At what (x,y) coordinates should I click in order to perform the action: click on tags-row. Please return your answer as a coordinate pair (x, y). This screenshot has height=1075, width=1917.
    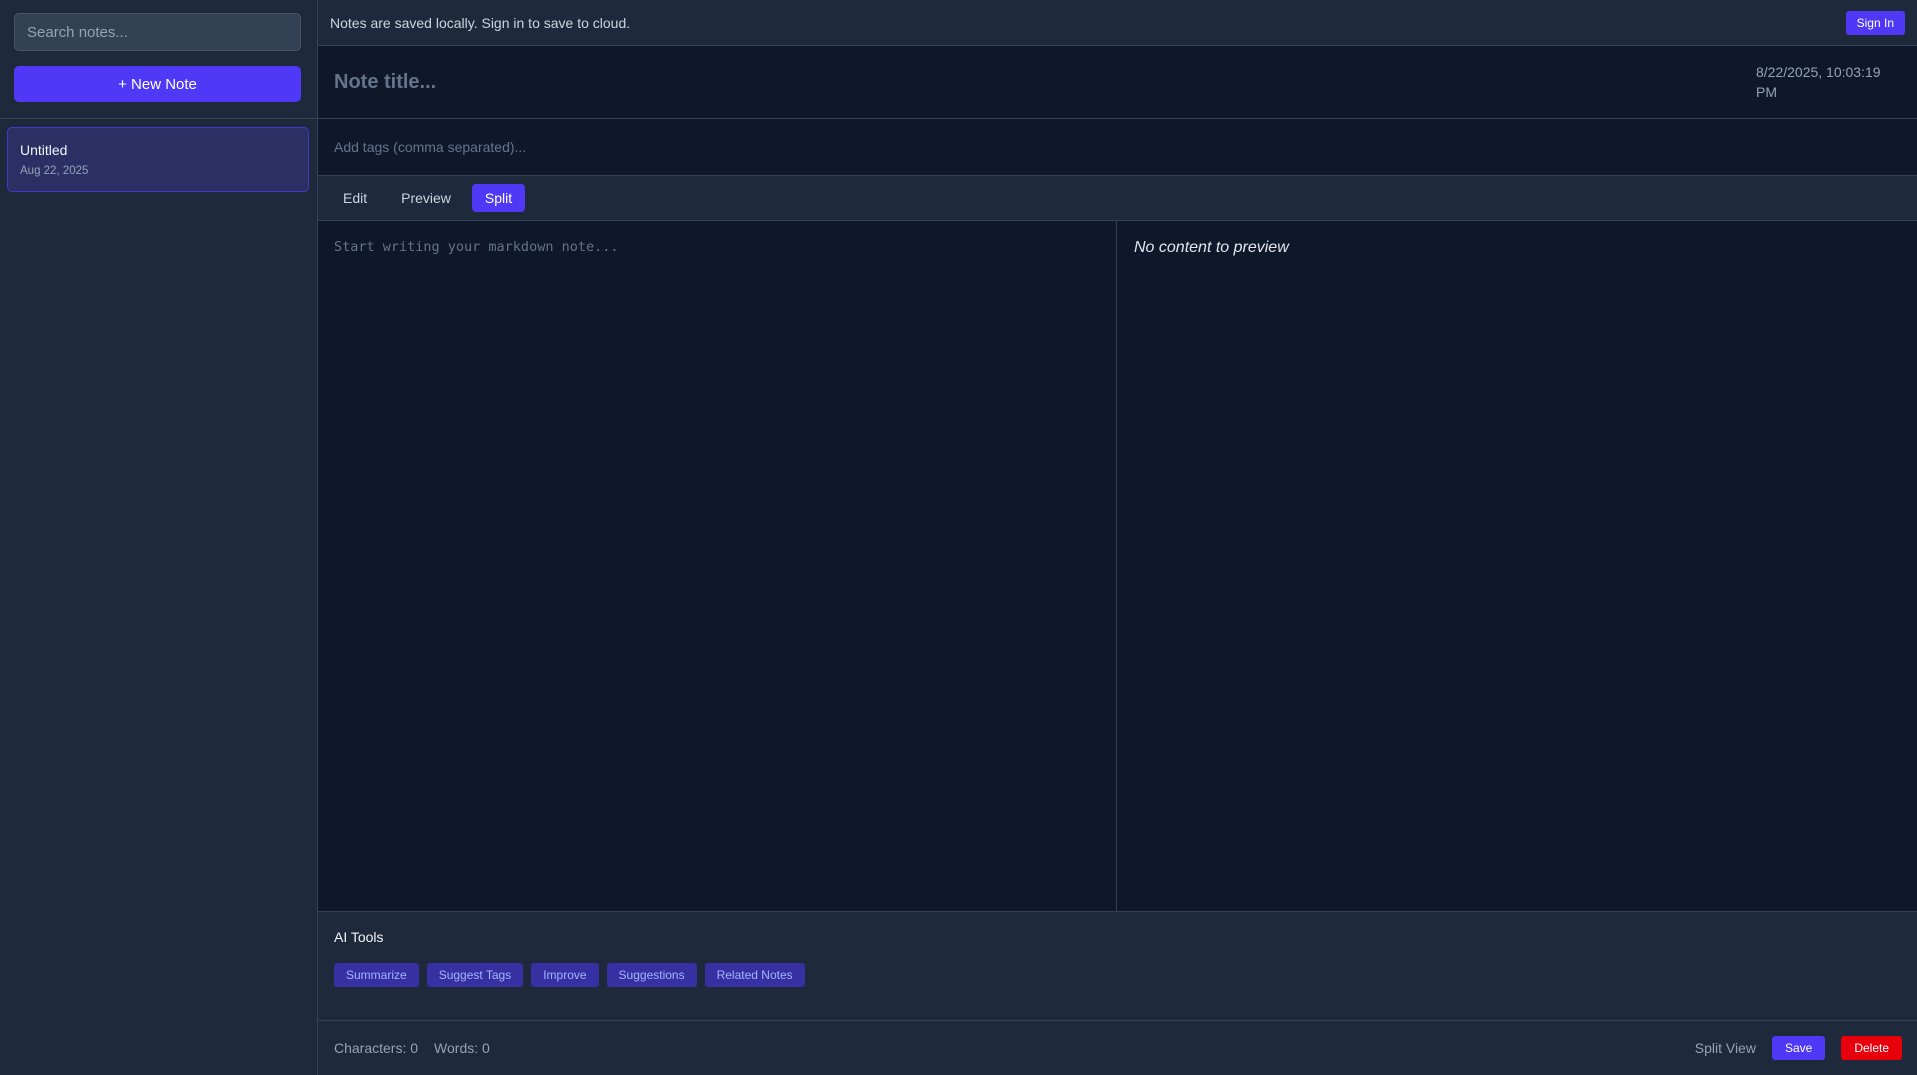
    Looking at the image, I should click on (1117, 147).